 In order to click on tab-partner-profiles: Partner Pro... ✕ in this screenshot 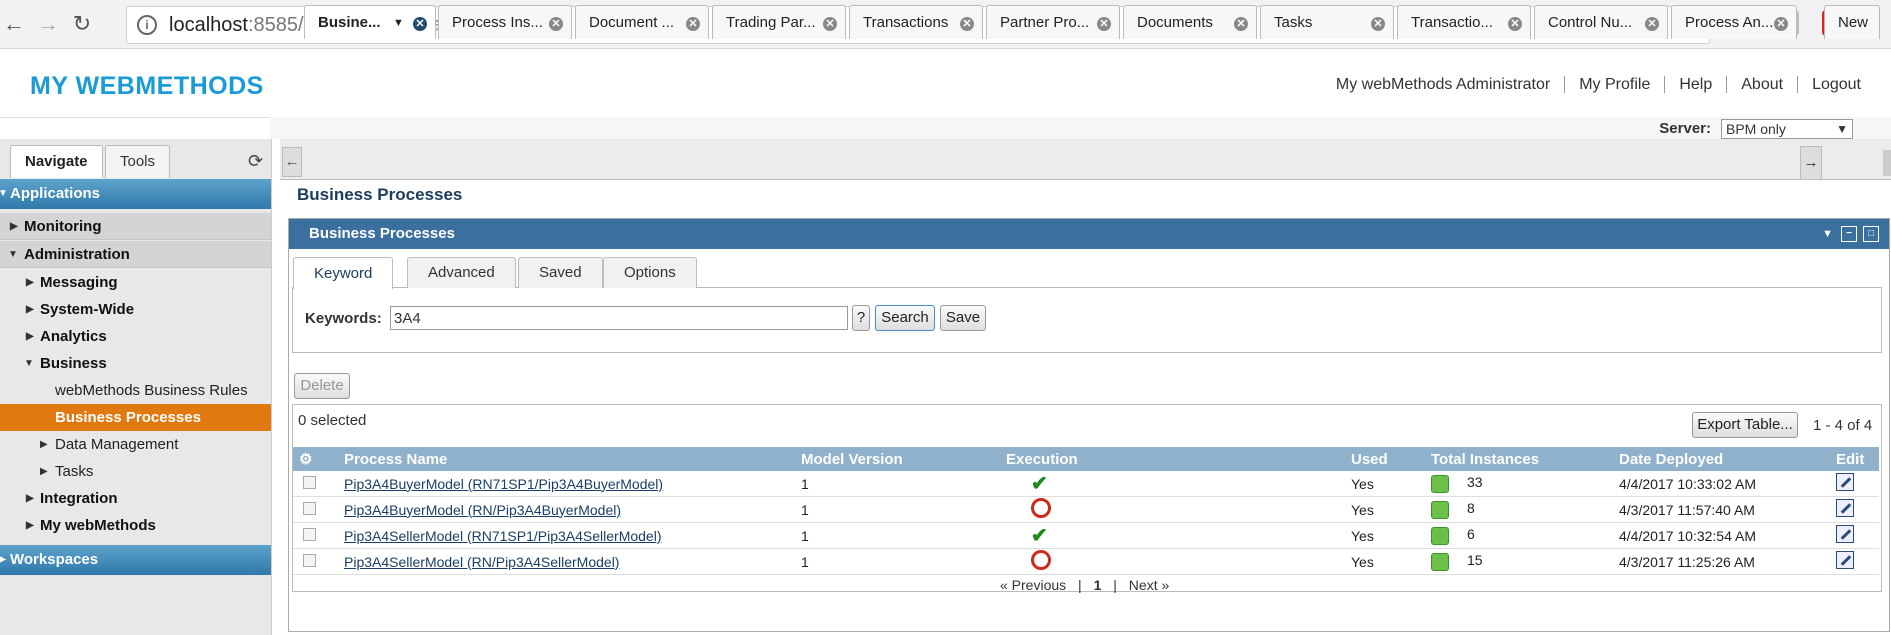, I will do `click(1053, 22)`.